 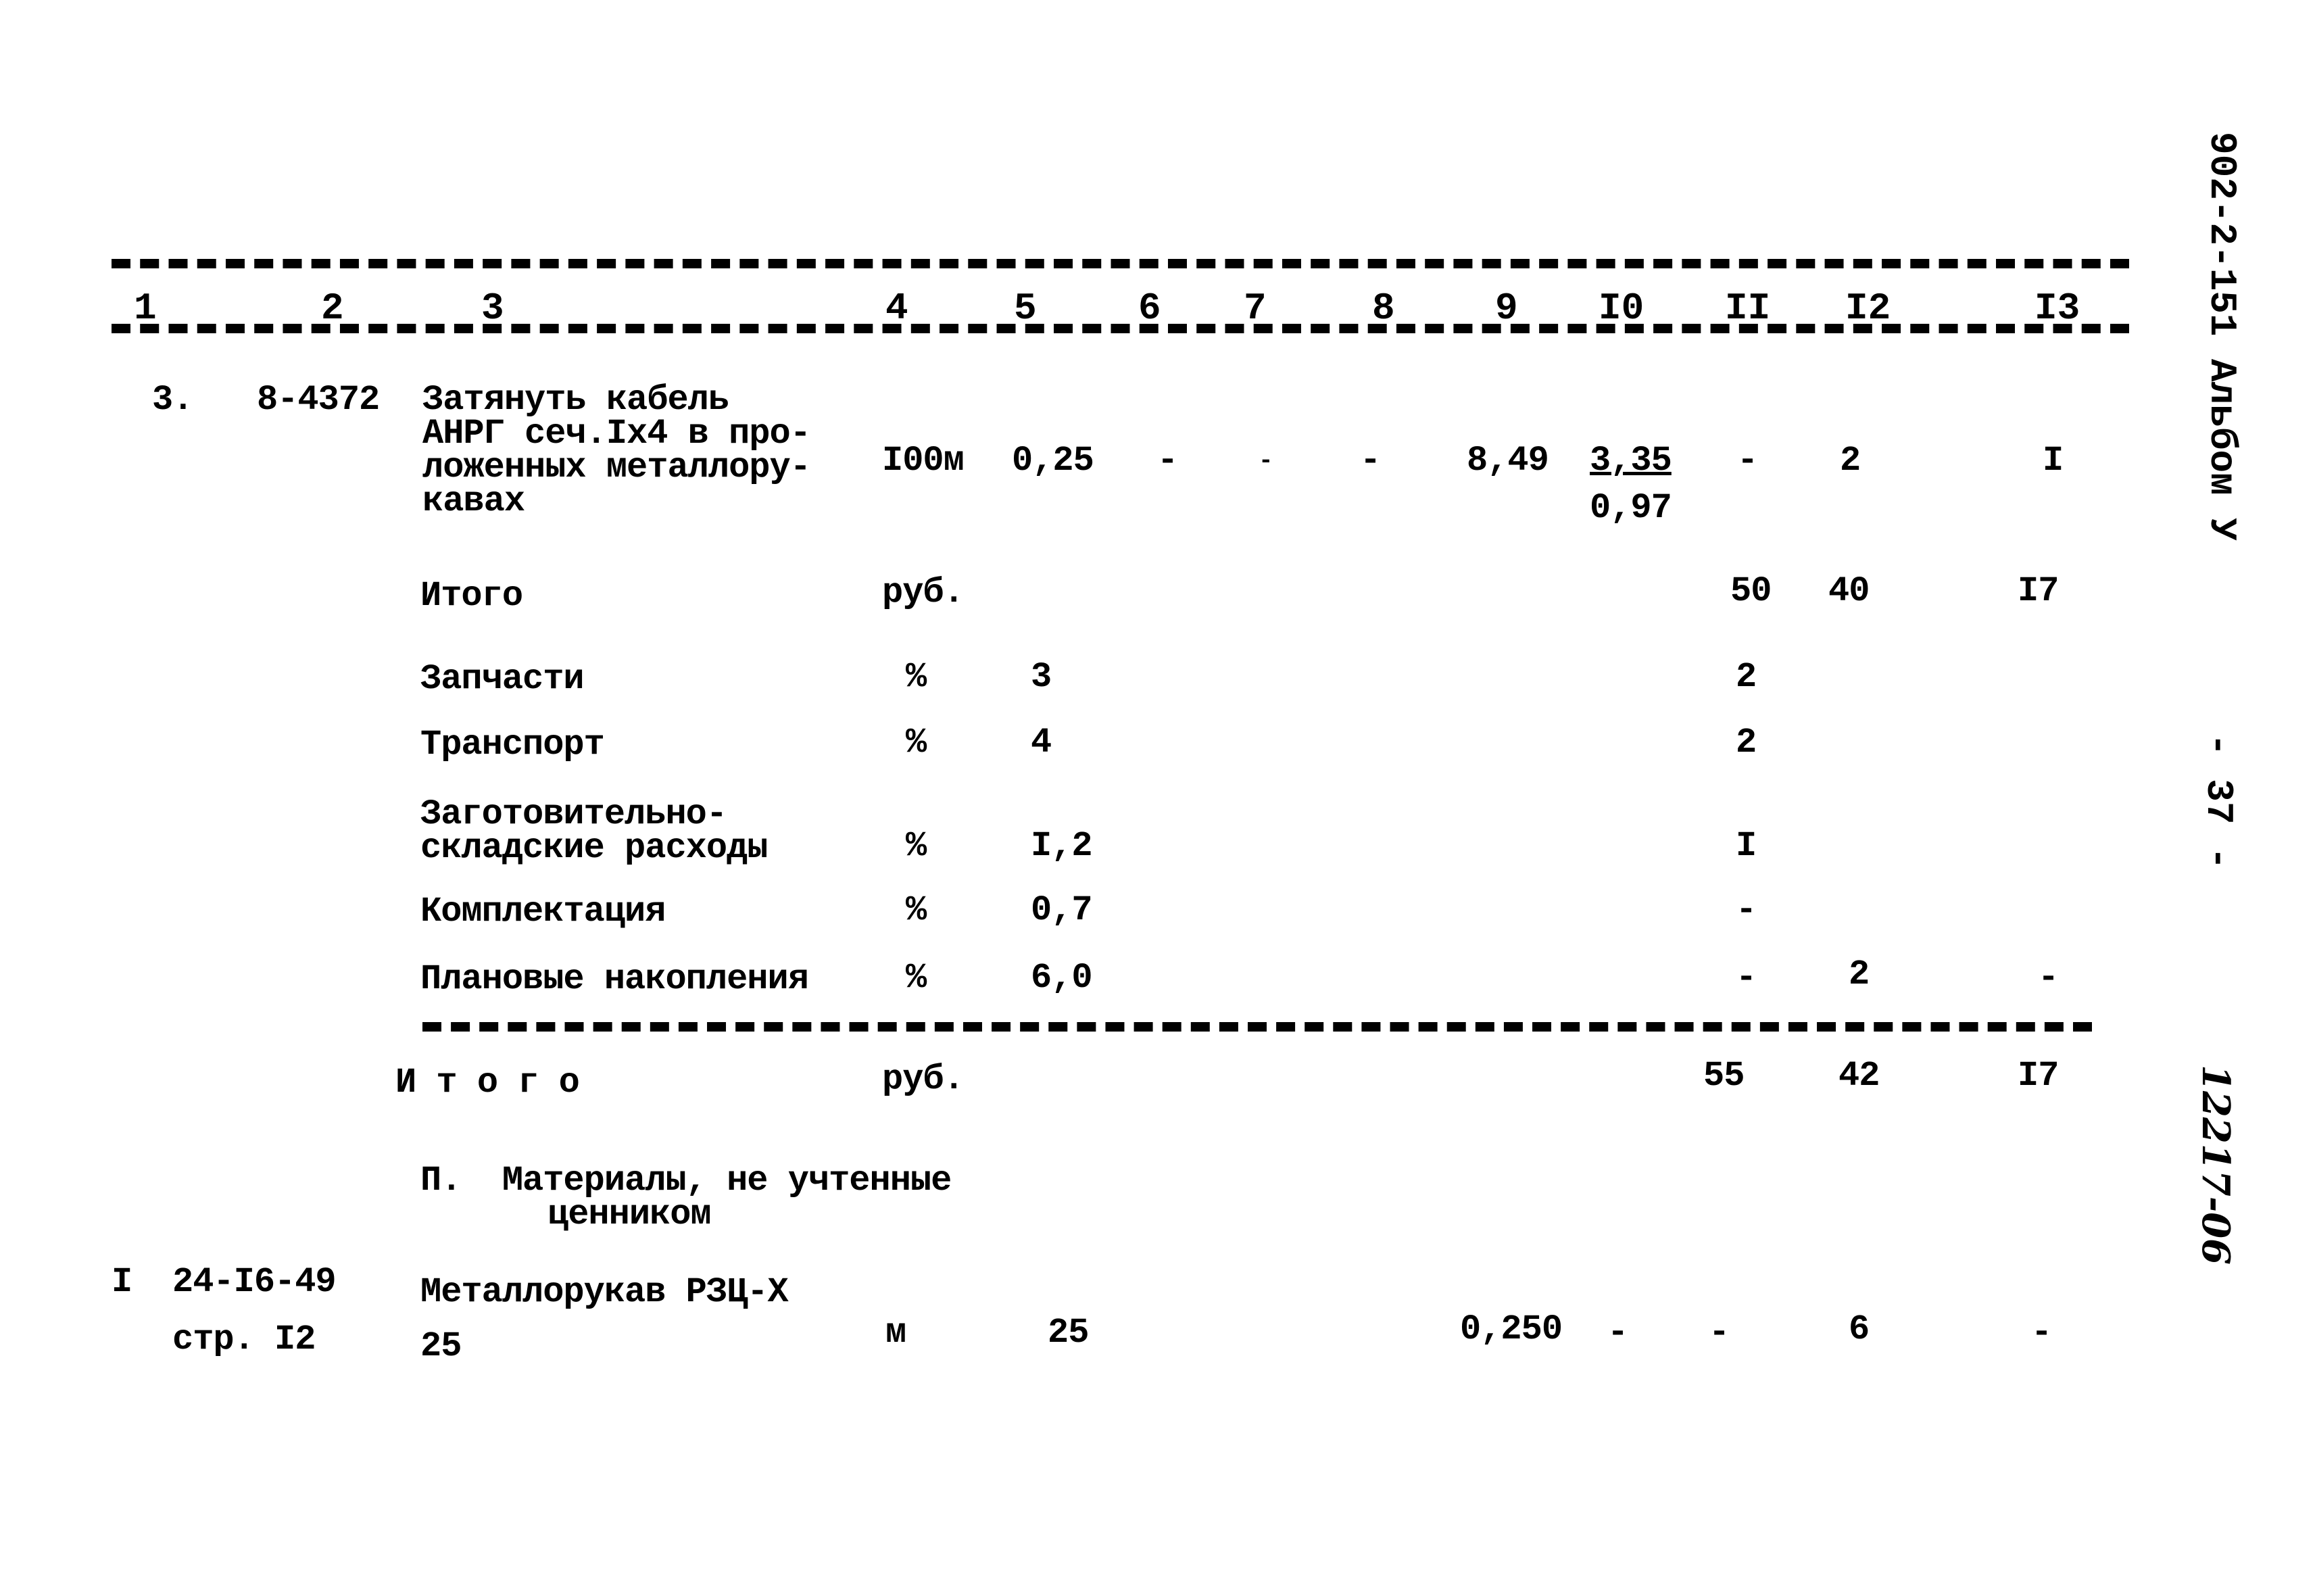 What do you see at coordinates (614, 979) in the screenshot?
I see `surcharge-label: Плановые накопления` at bounding box center [614, 979].